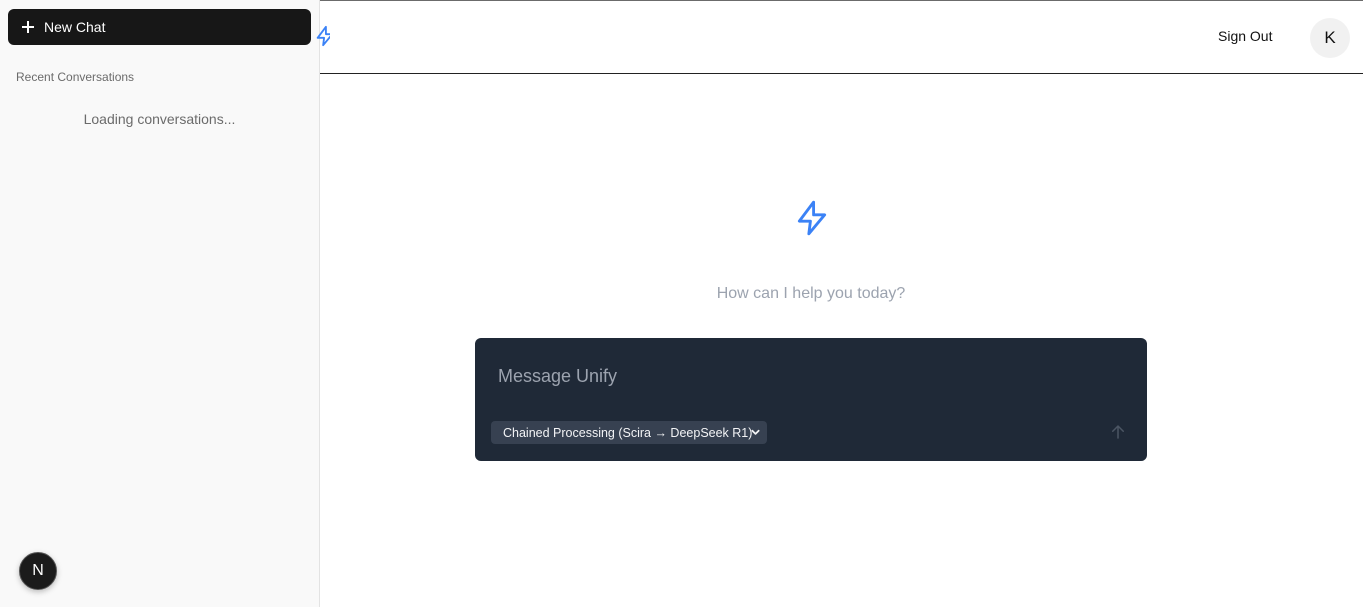 Image resolution: width=1363 pixels, height=607 pixels. Describe the element at coordinates (28, 27) in the screenshot. I see `plus-icon` at that location.